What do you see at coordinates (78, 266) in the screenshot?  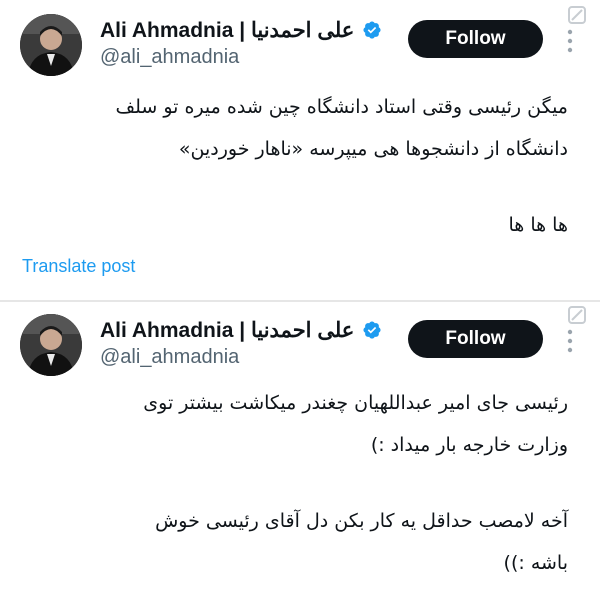 I see `translate-post-link: Translate post` at bounding box center [78, 266].